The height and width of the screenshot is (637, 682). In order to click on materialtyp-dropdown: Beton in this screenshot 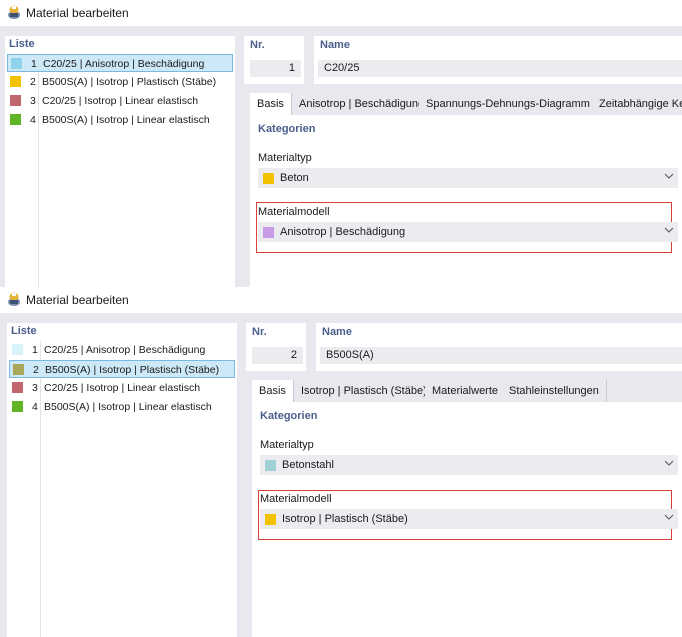, I will do `click(468, 178)`.